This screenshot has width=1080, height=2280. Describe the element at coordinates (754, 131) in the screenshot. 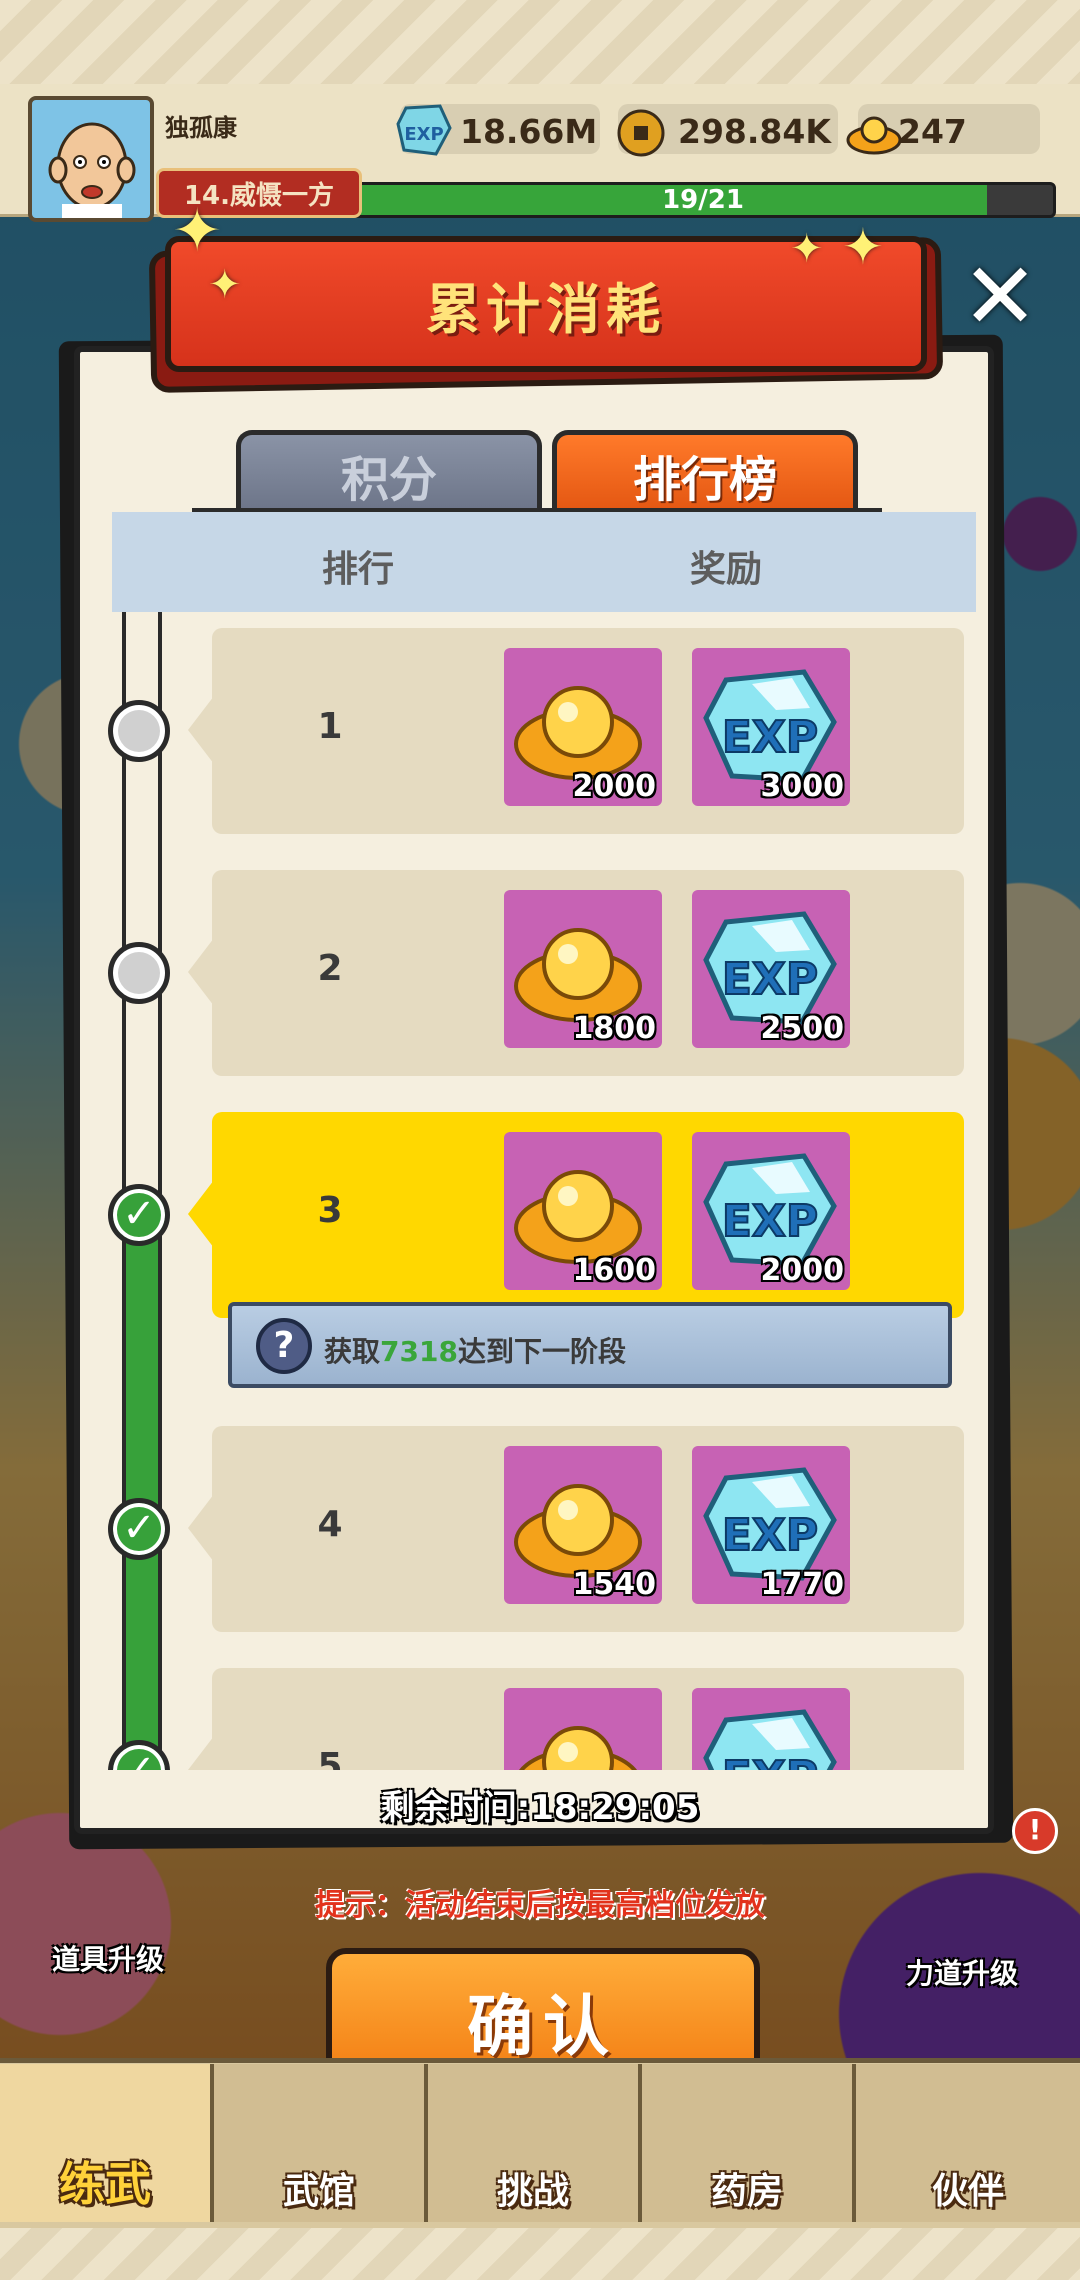

I see `coin-value: 298.84K` at that location.